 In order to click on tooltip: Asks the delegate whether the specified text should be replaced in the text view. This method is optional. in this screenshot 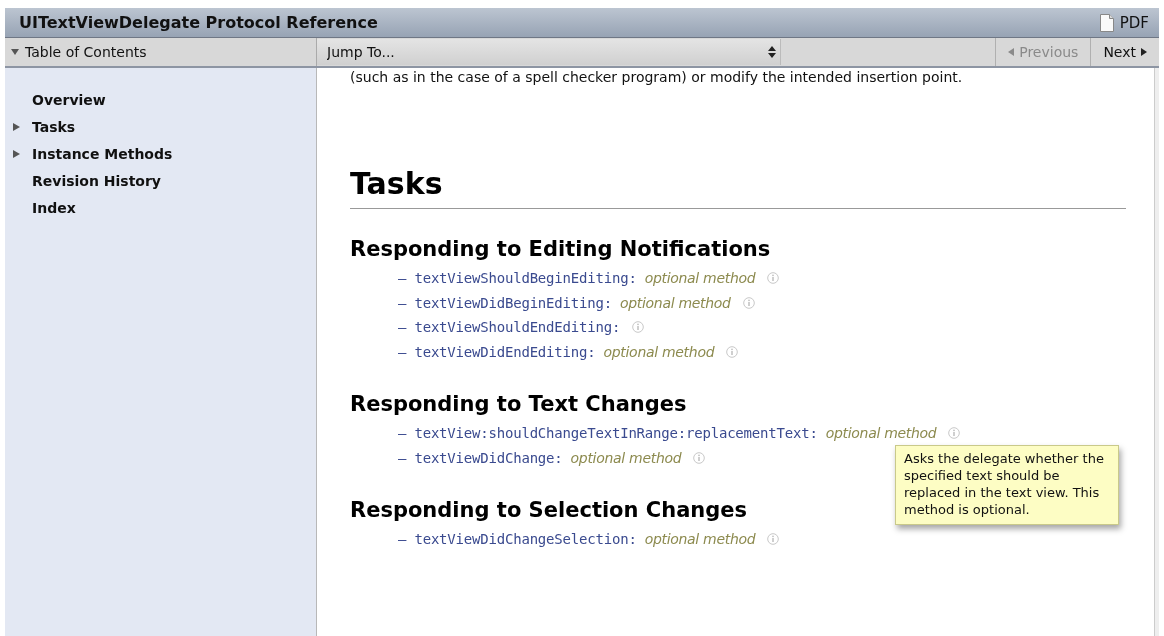, I will do `click(1007, 485)`.